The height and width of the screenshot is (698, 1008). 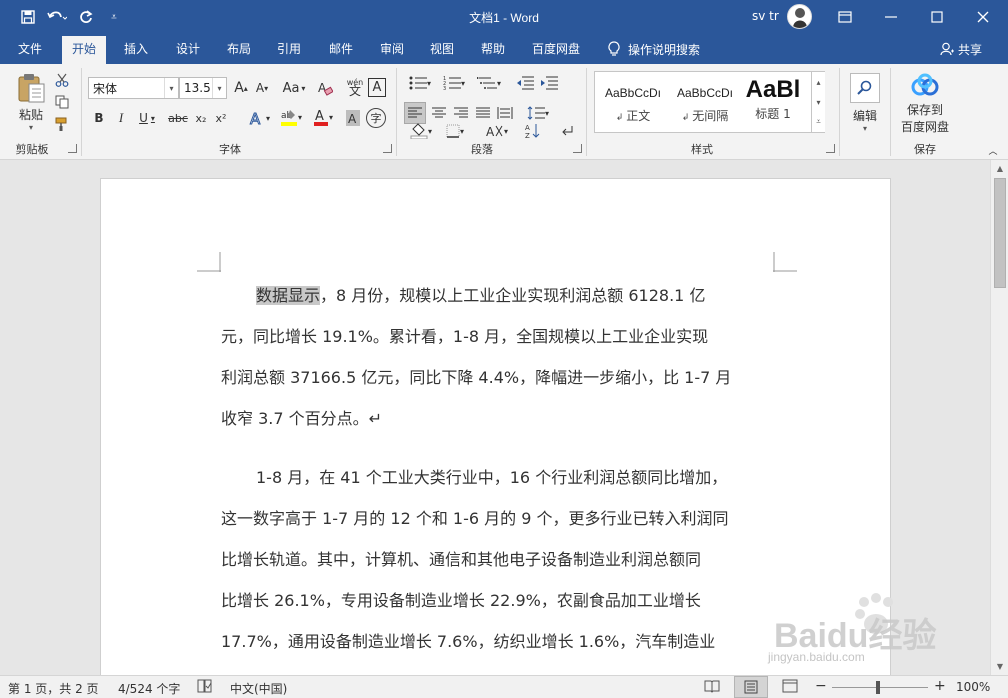 What do you see at coordinates (31, 127) in the screenshot?
I see `paste-dropdown-icon: ▾` at bounding box center [31, 127].